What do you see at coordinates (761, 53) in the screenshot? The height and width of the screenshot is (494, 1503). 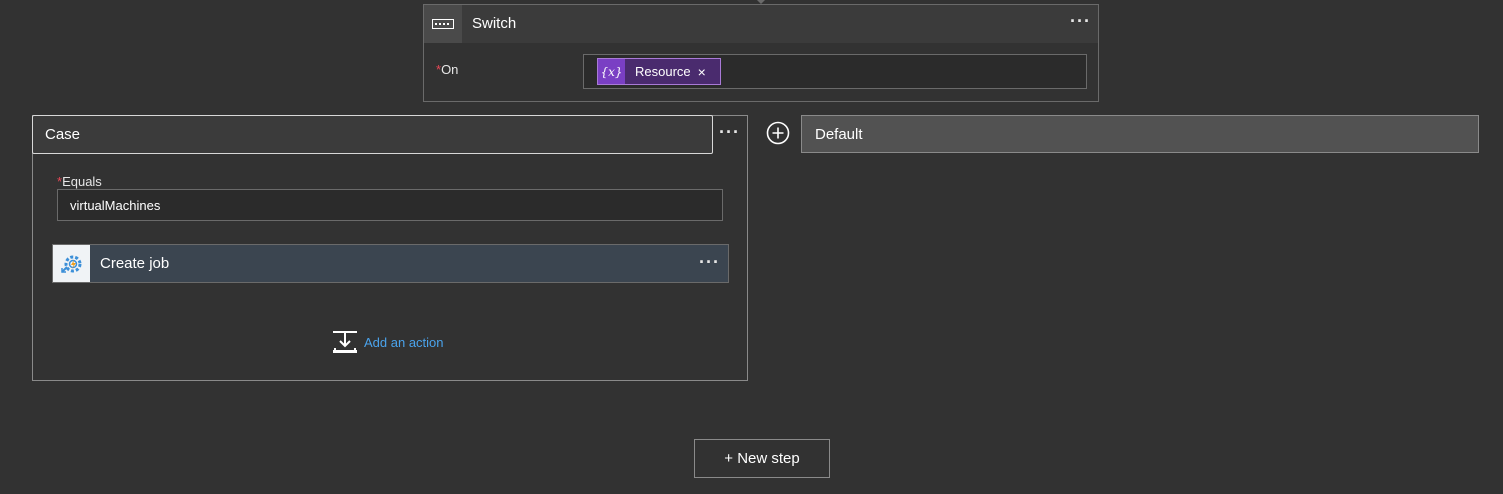 I see `switch-card: Switch ··· *On {x} Resource ×` at bounding box center [761, 53].